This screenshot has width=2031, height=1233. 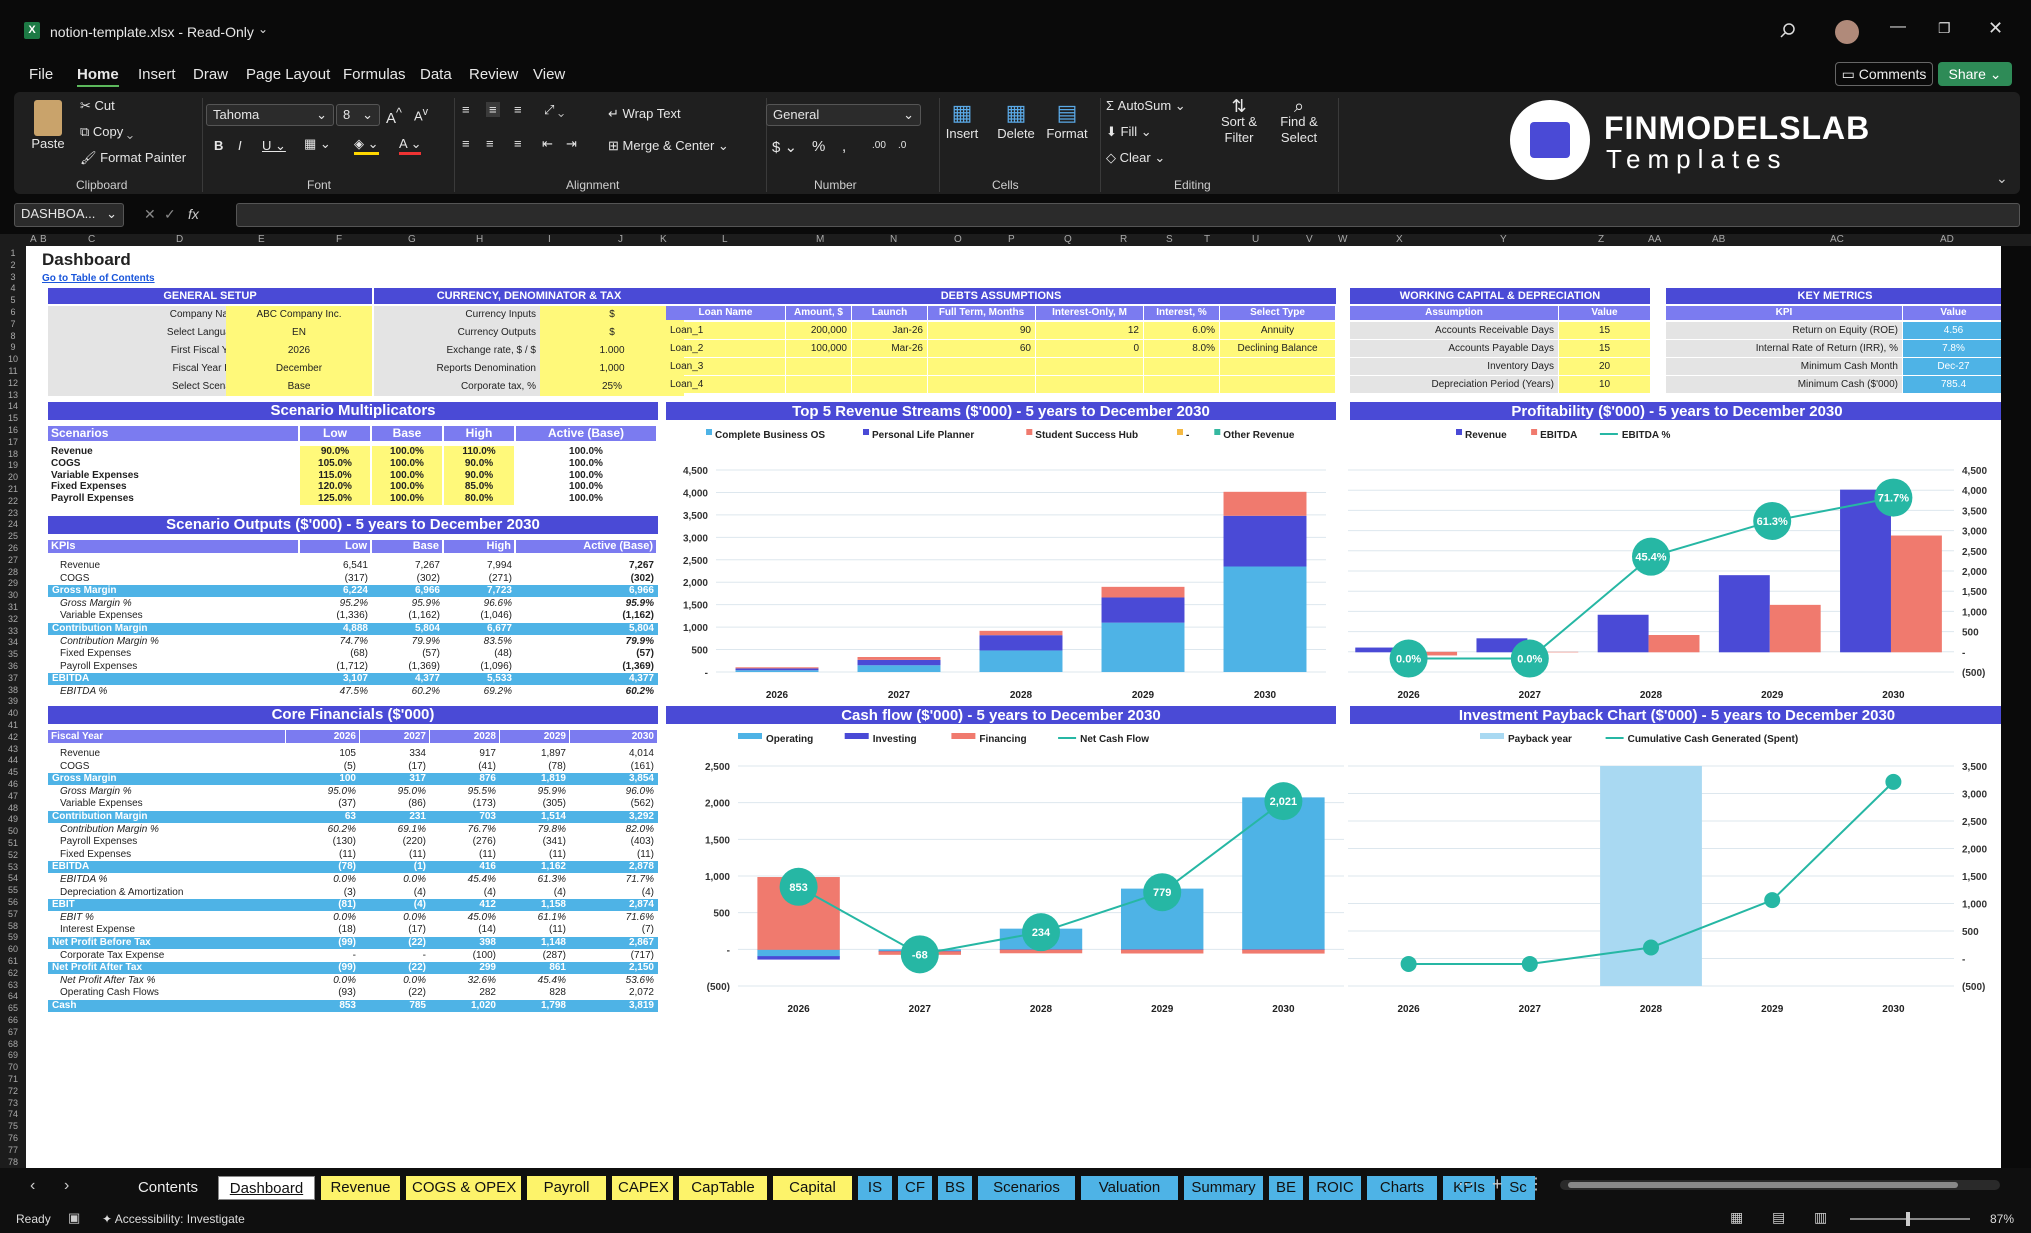 I want to click on row-number: 54, so click(x=13, y=878).